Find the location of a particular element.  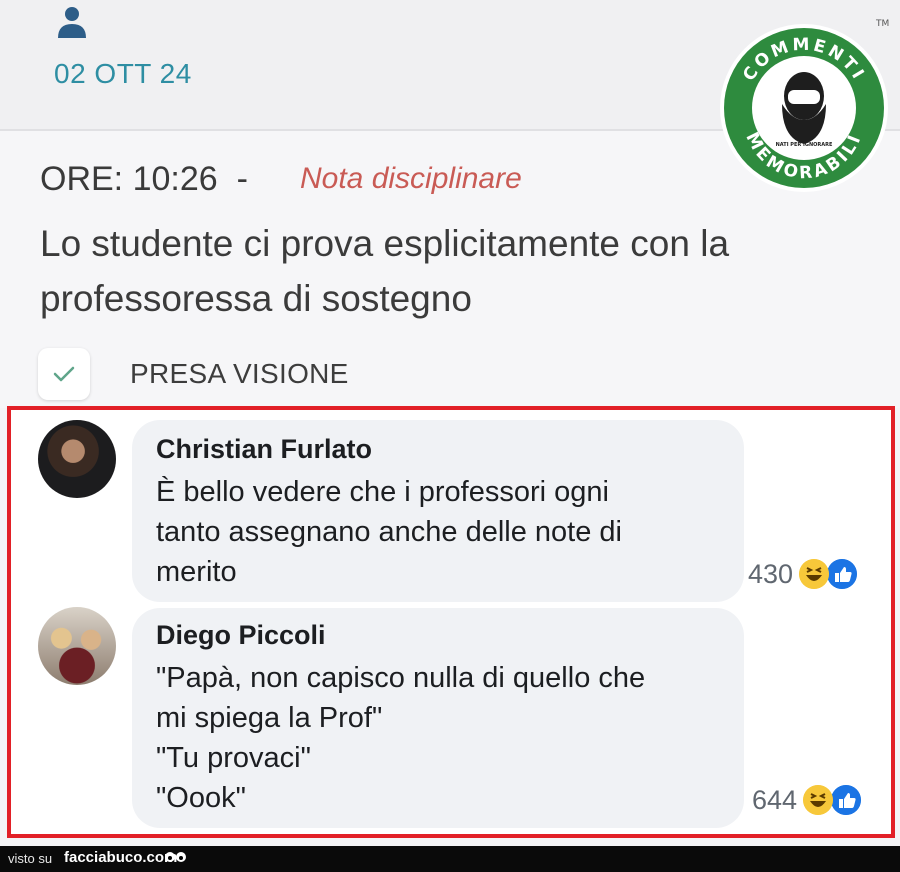

entry-date: 02 OTT 24 is located at coordinates (123, 73).